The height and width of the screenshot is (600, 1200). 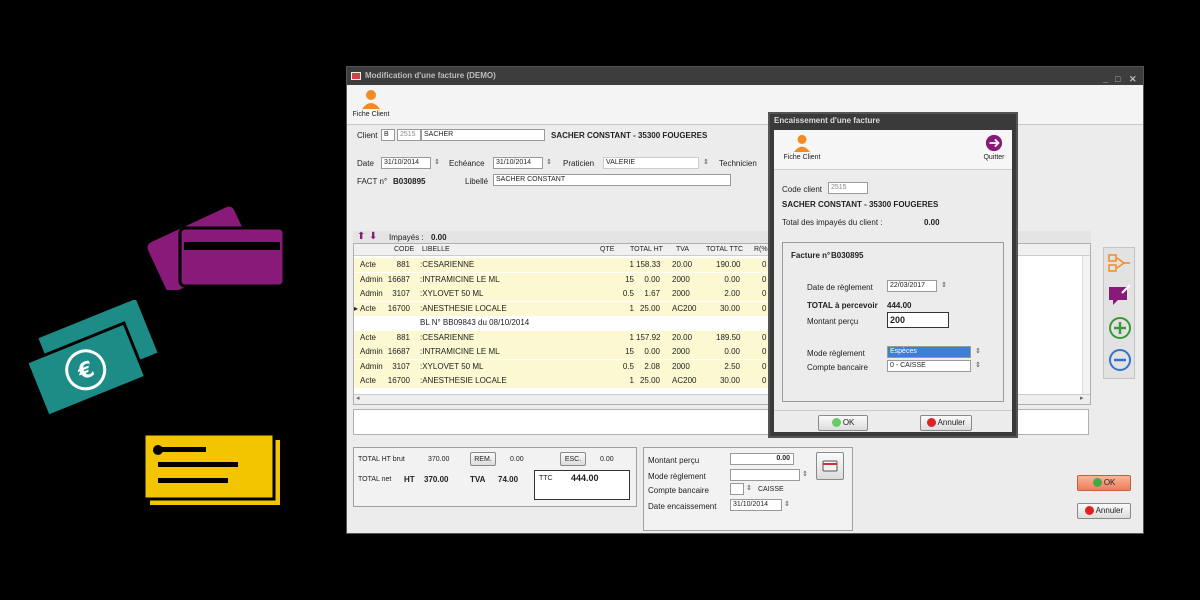 What do you see at coordinates (848, 188) in the screenshot?
I see `code-client-field: 2515` at bounding box center [848, 188].